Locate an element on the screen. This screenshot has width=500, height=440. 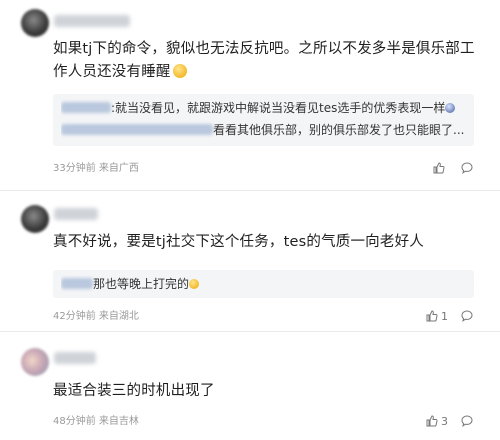
comment-meta: 33分钟前 来自广西 is located at coordinates (96, 168).